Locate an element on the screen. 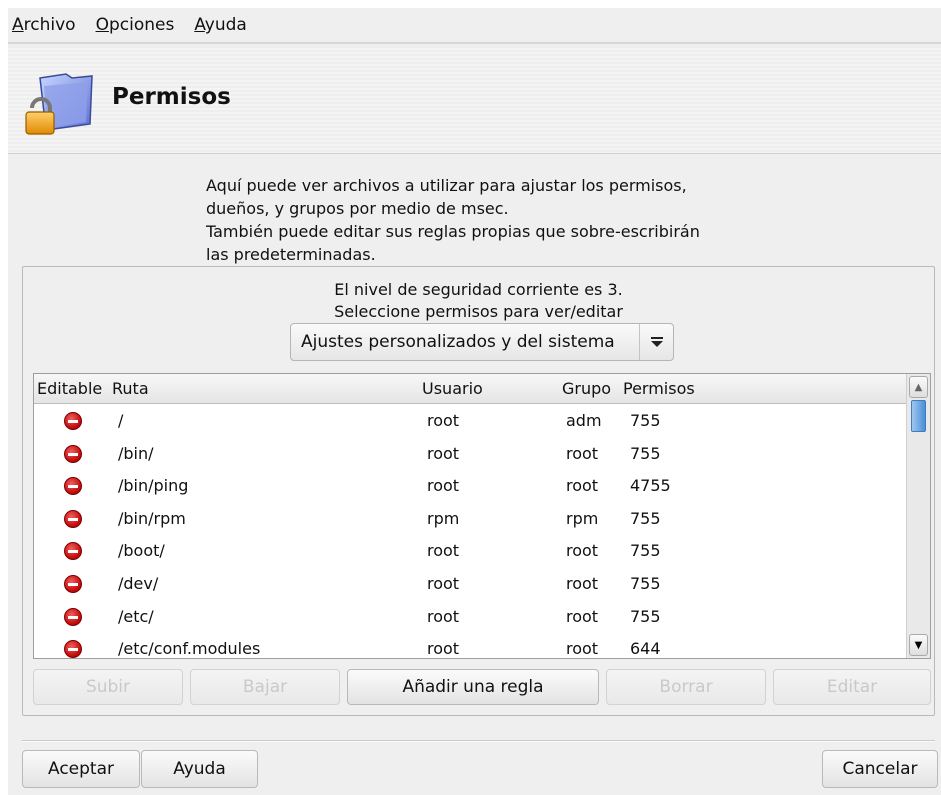 Image resolution: width=941 pixels, height=795 pixels. column-user: Usuario is located at coordinates (452, 388).